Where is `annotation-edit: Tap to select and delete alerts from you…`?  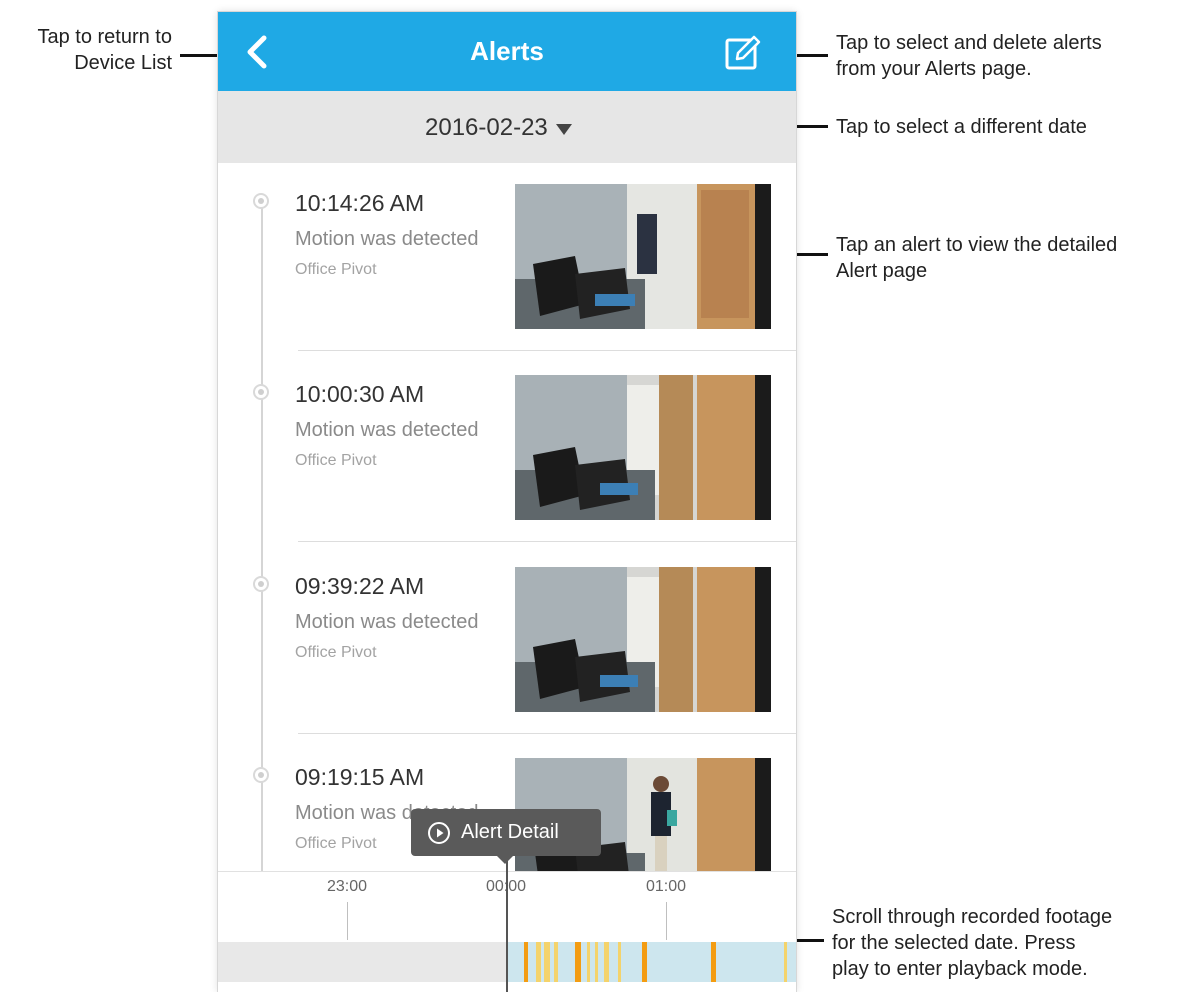 annotation-edit: Tap to select and delete alerts from you… is located at coordinates (969, 56).